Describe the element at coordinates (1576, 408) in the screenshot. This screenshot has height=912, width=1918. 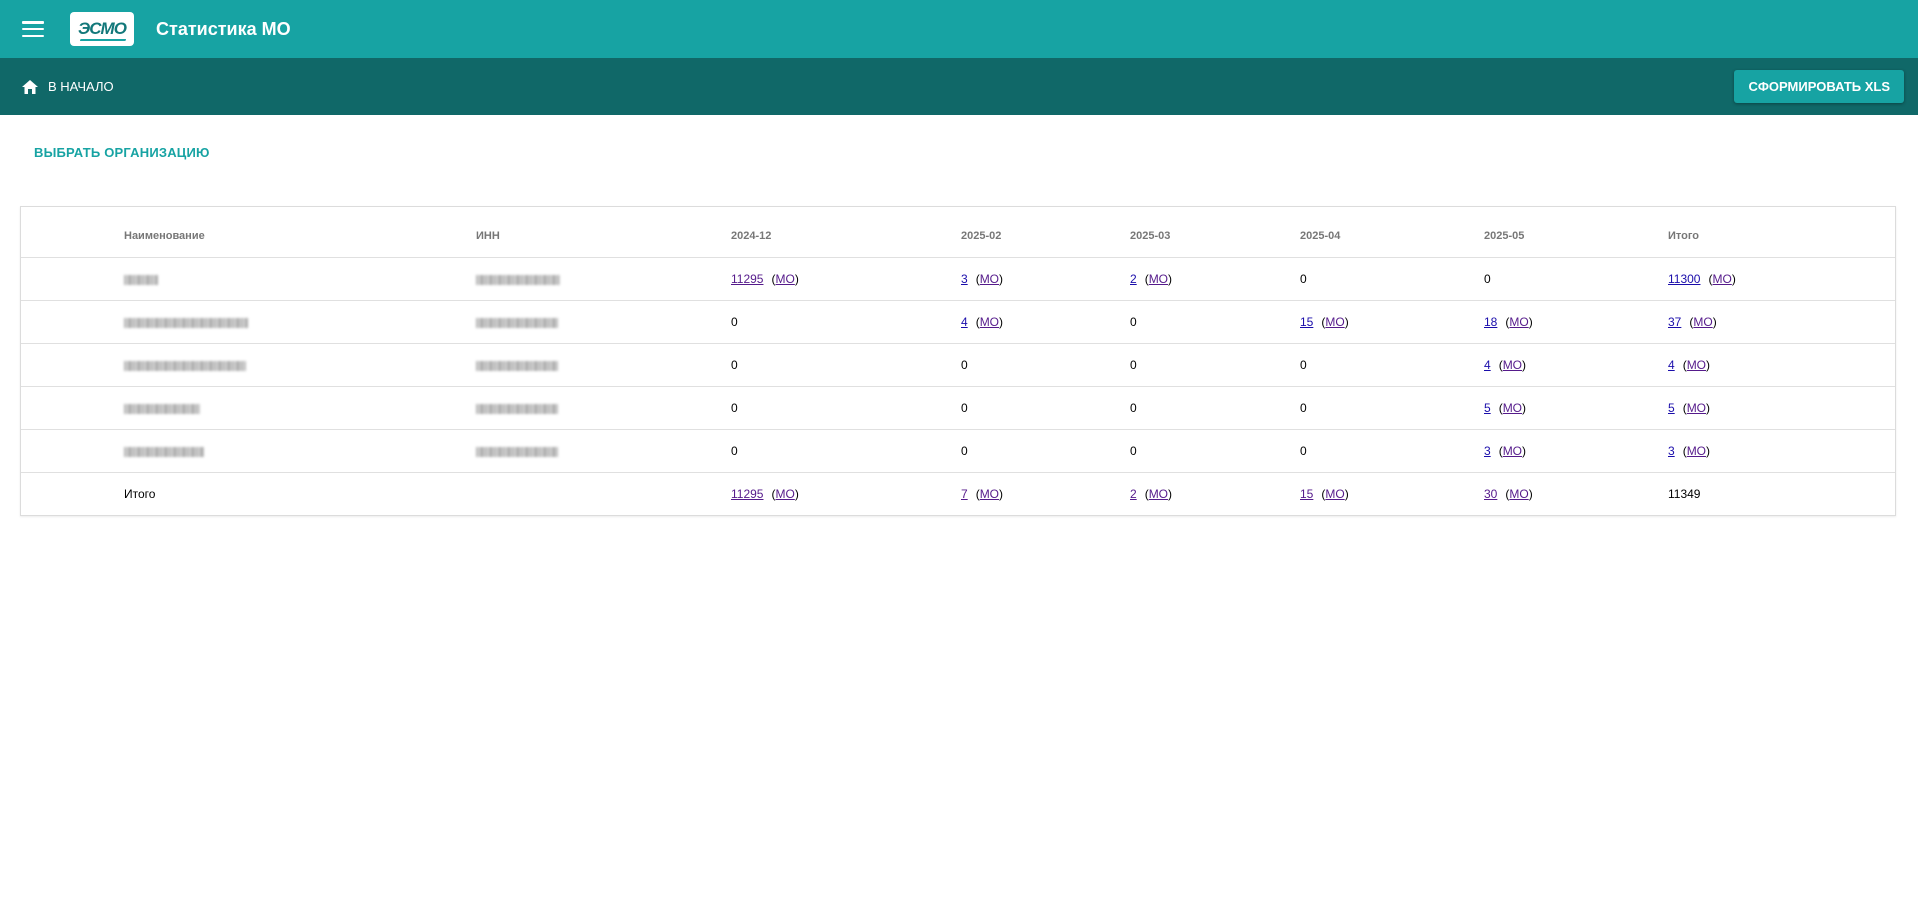
I see `table-cell: 5 (МО)` at that location.